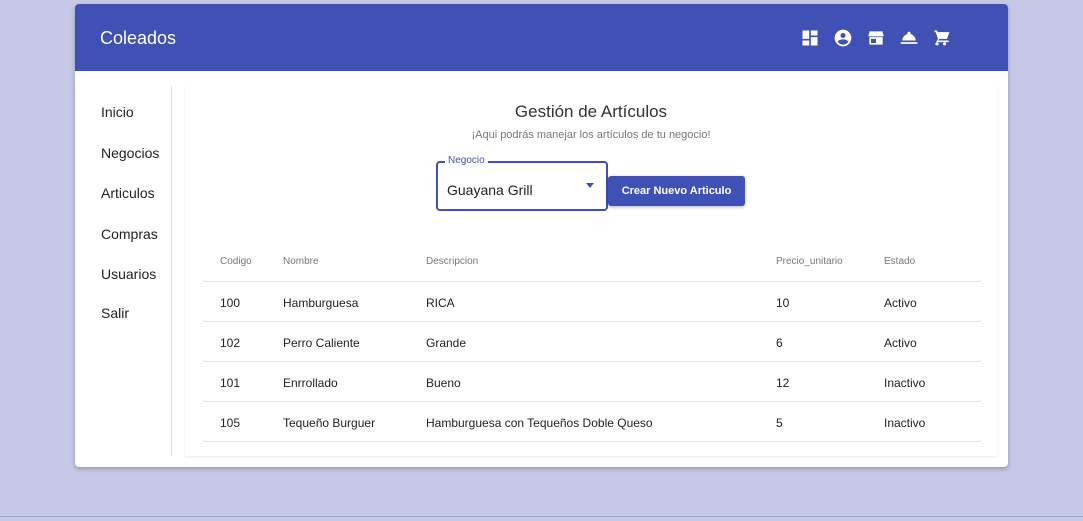  Describe the element at coordinates (810, 38) in the screenshot. I see `dashboard-icon` at that location.